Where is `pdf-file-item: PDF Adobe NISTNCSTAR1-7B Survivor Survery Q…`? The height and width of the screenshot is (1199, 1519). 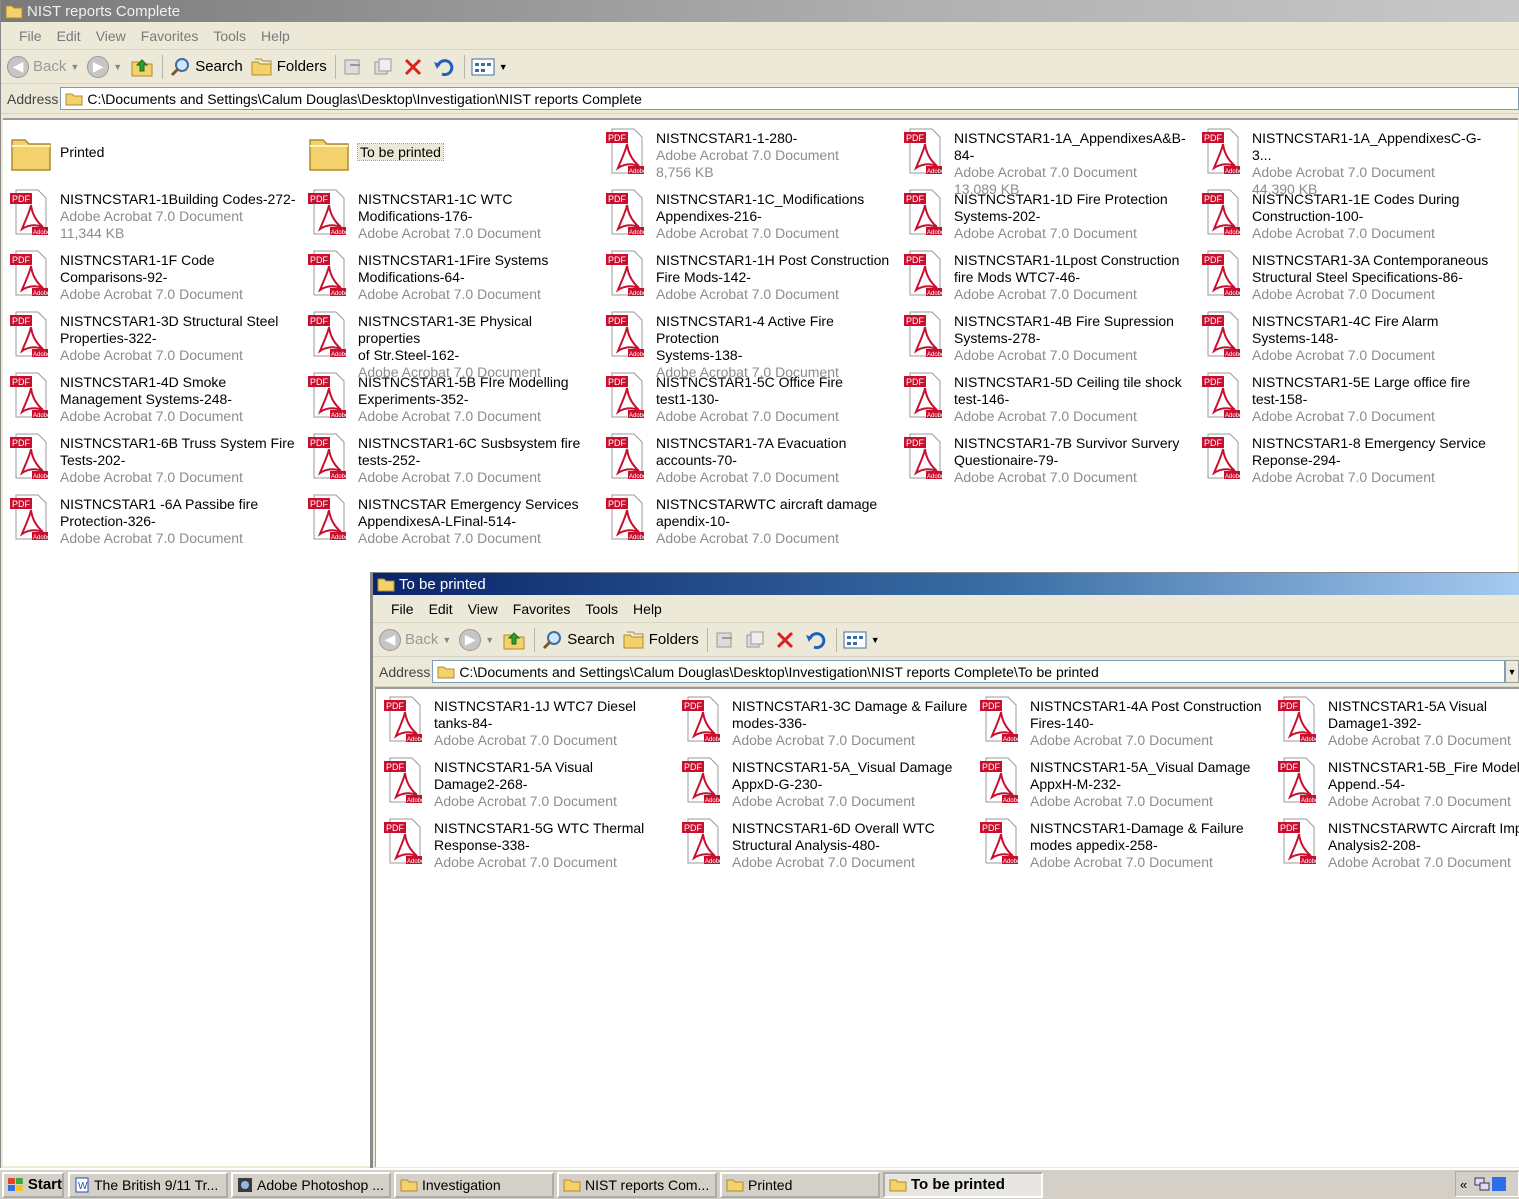 pdf-file-item: PDF Adobe NISTNCSTAR1-7B Survivor Survery Q… is located at coordinates (1047, 459).